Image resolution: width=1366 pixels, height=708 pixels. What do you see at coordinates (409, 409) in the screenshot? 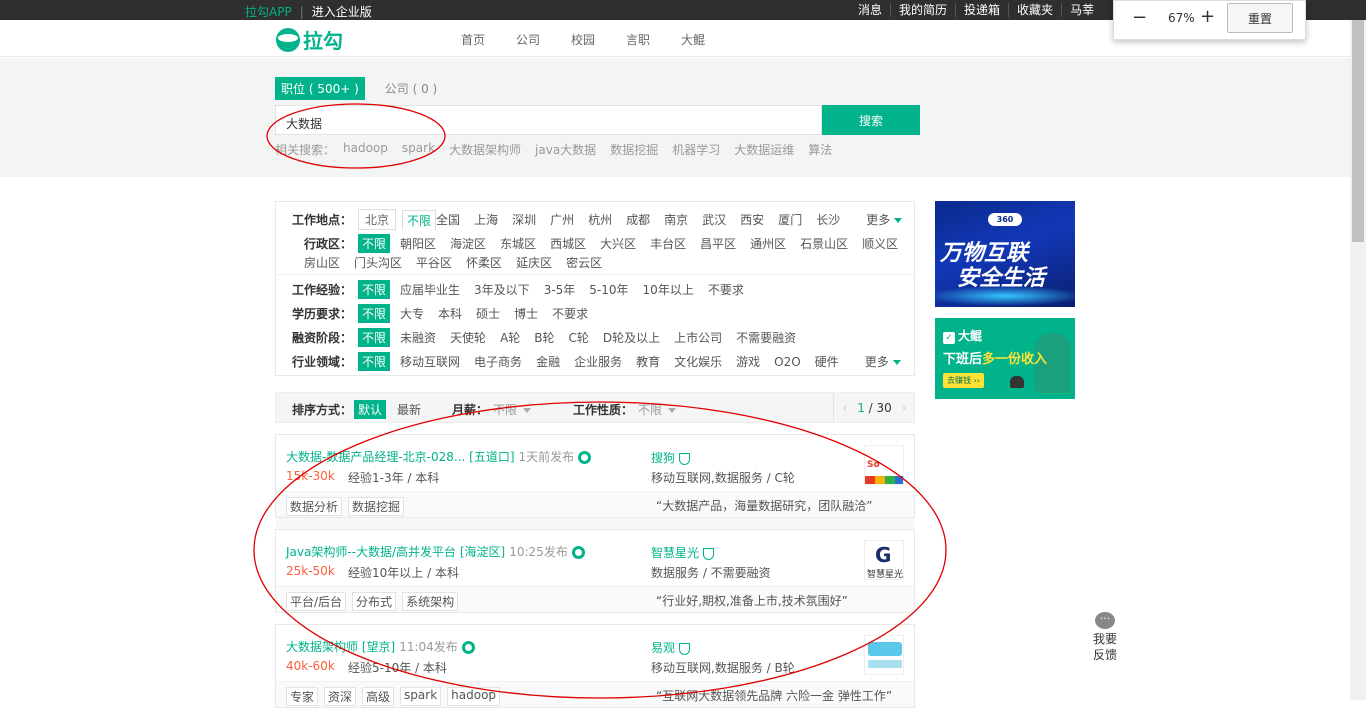
I see `sort-newest-button: 最新` at bounding box center [409, 409].